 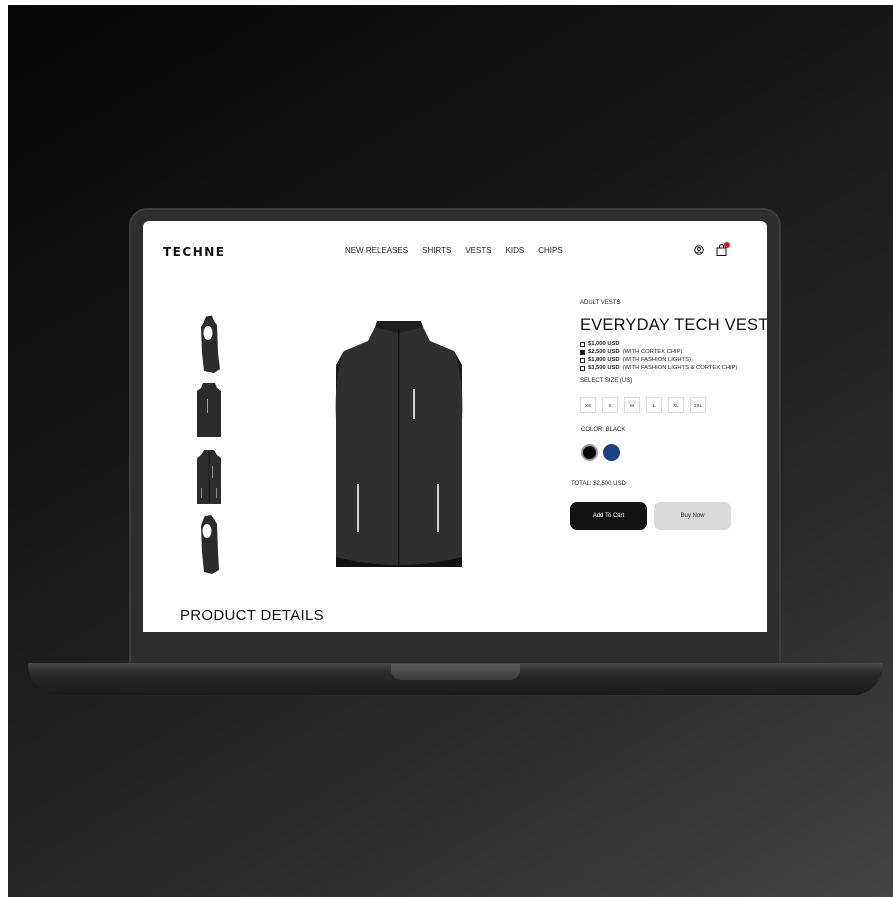 What do you see at coordinates (588, 405) in the screenshot?
I see `size-xs: XS` at bounding box center [588, 405].